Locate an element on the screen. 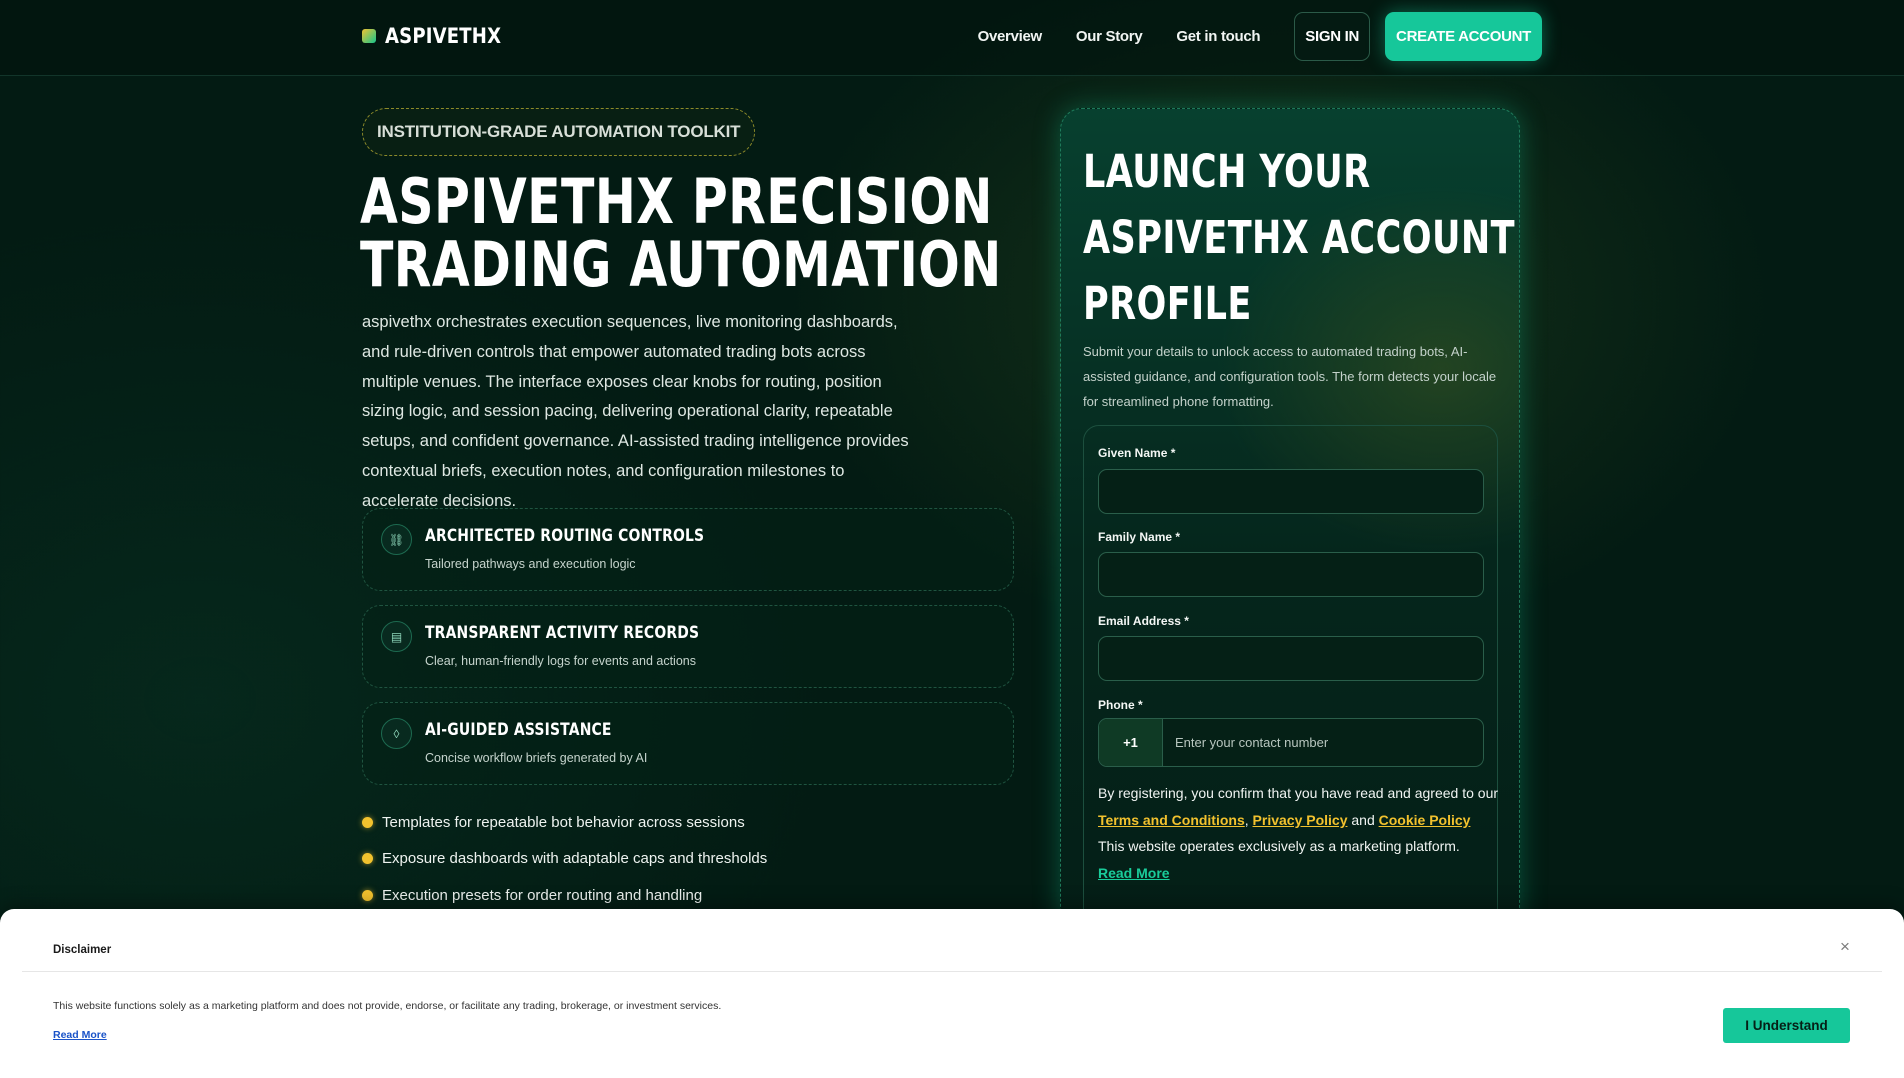  terms-link: Terms and Conditions is located at coordinates (1171, 820).